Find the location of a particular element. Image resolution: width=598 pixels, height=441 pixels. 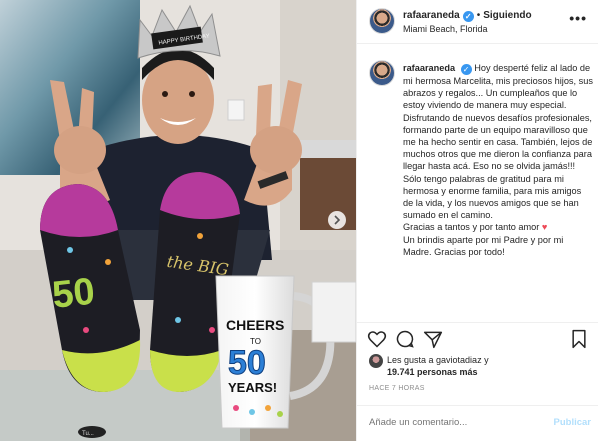

save-bookmark-icon is located at coordinates (579, 339).